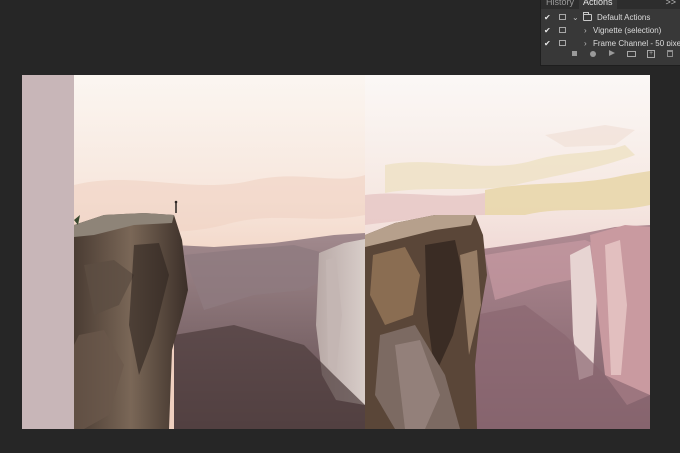  I want to click on action-set-label: Default Actions, so click(624, 17).